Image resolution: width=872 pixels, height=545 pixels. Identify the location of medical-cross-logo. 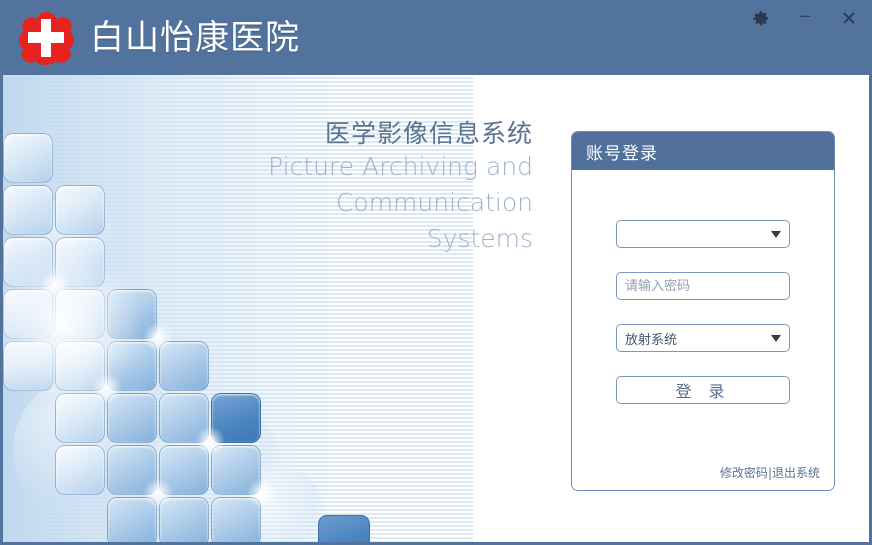
(46, 38).